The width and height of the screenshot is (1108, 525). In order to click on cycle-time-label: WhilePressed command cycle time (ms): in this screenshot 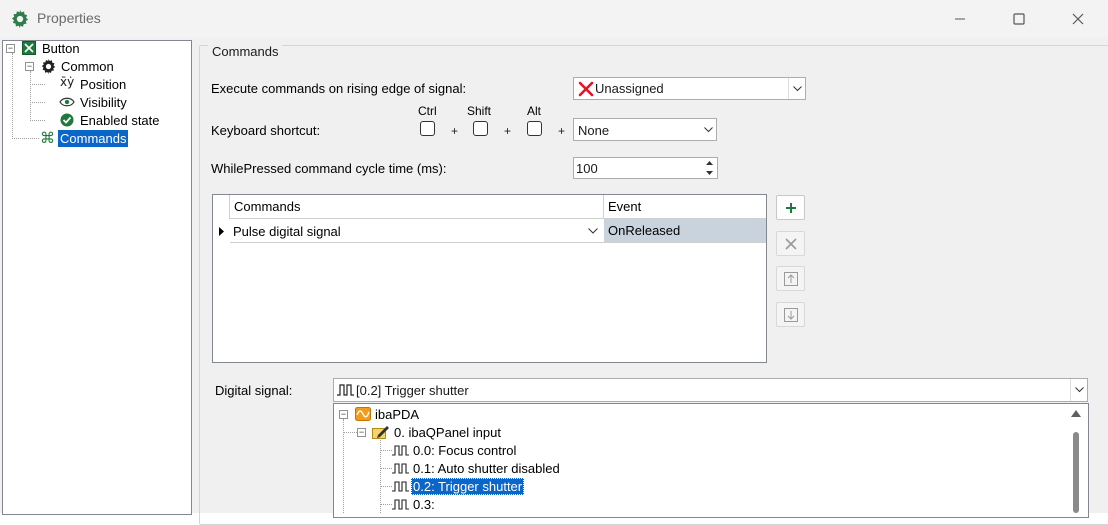, I will do `click(329, 168)`.